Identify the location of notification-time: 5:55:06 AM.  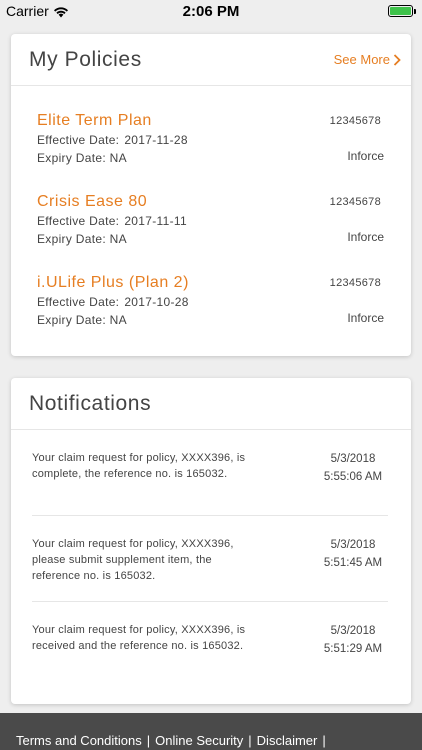
(353, 477).